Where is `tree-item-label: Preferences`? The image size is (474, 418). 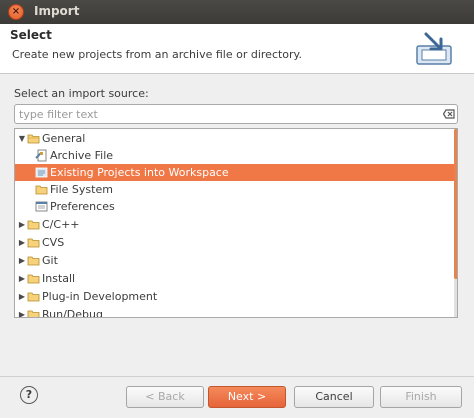 tree-item-label: Preferences is located at coordinates (82, 206).